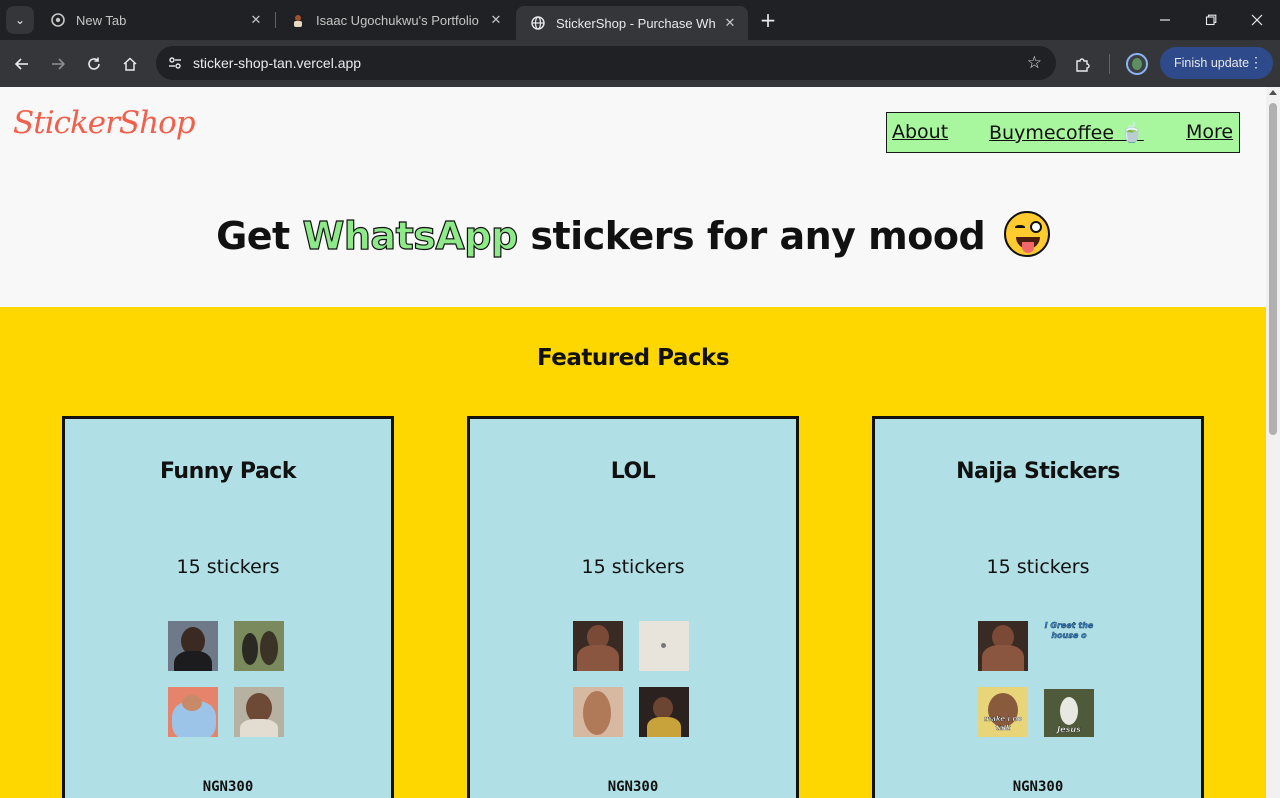 This screenshot has height=798, width=1280. I want to click on site-logo: StickerShop, so click(104, 123).